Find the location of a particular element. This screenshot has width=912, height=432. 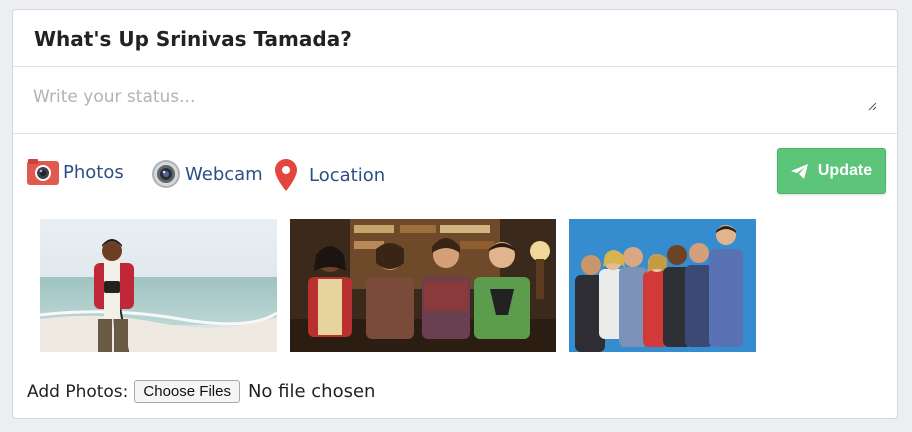

photos-action: Photos is located at coordinates (75, 172).